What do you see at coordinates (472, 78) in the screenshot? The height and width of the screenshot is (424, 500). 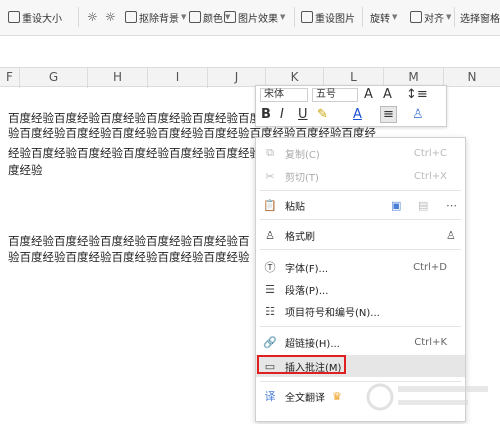 I see `column-header-cell: N` at bounding box center [472, 78].